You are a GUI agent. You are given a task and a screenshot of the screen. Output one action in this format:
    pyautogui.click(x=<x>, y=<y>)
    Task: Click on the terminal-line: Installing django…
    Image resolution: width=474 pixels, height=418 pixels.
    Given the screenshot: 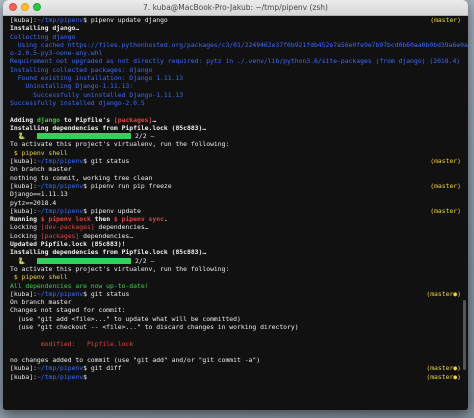 What is the action you would take?
    pyautogui.click(x=235, y=28)
    